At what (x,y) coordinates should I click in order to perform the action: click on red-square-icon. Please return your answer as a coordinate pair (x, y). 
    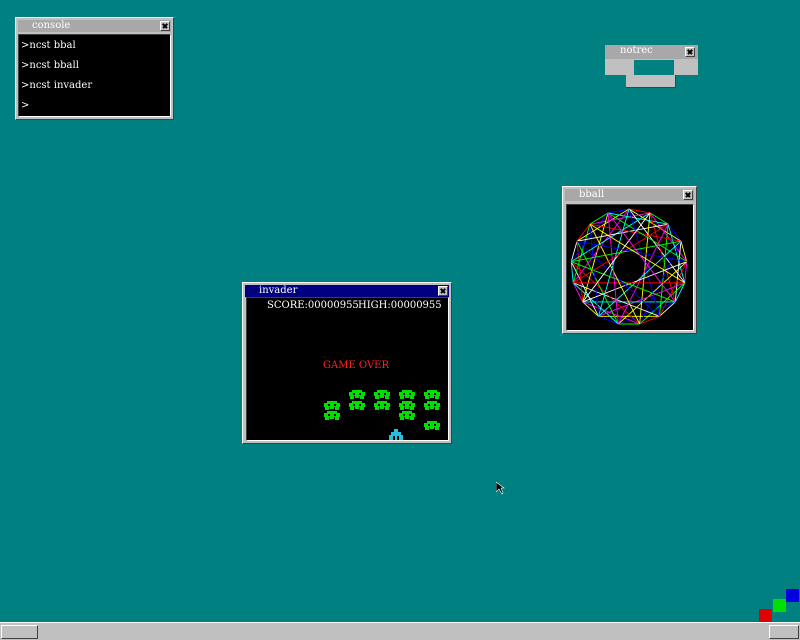
    Looking at the image, I should click on (765, 615).